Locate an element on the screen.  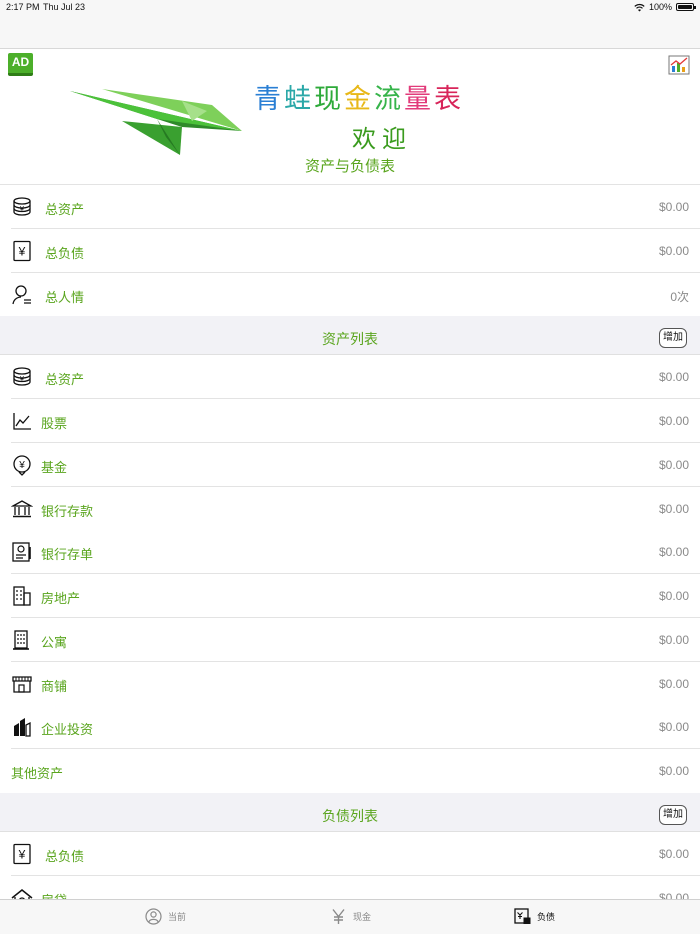
asset-row-total: ¥ 总资产 $0.00 is located at coordinates (350, 377).